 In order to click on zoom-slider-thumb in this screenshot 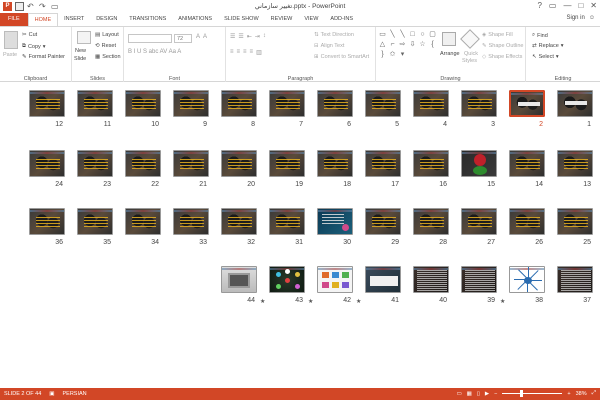, I will do `click(522, 393)`.